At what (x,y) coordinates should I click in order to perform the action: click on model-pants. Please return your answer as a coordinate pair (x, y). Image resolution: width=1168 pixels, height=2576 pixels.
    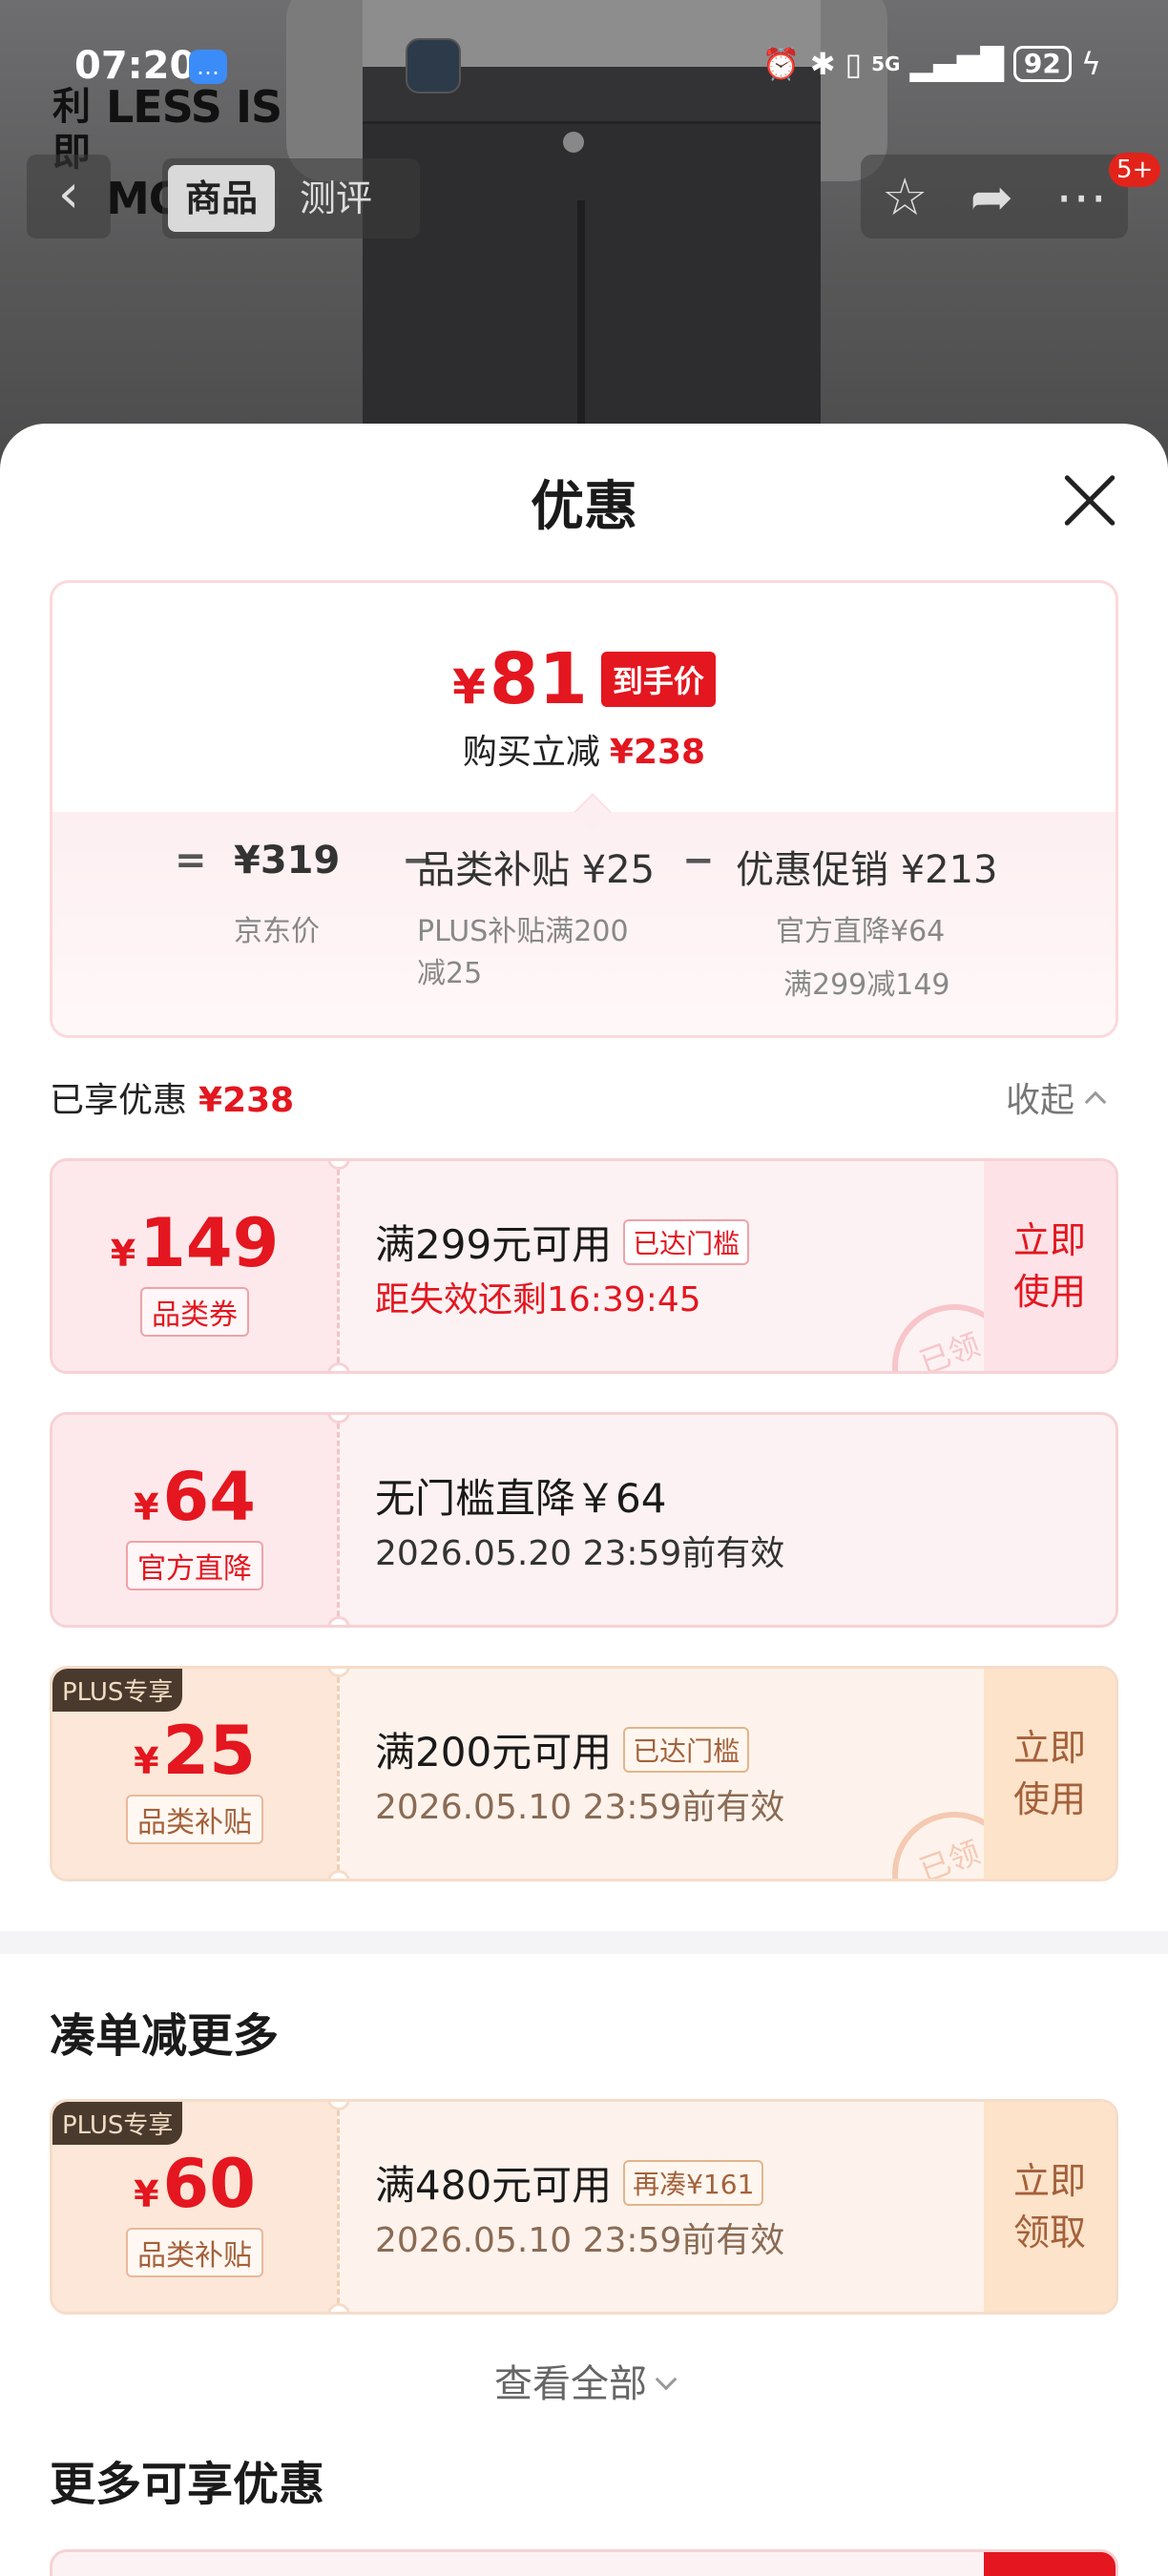
    Looking at the image, I should click on (592, 272).